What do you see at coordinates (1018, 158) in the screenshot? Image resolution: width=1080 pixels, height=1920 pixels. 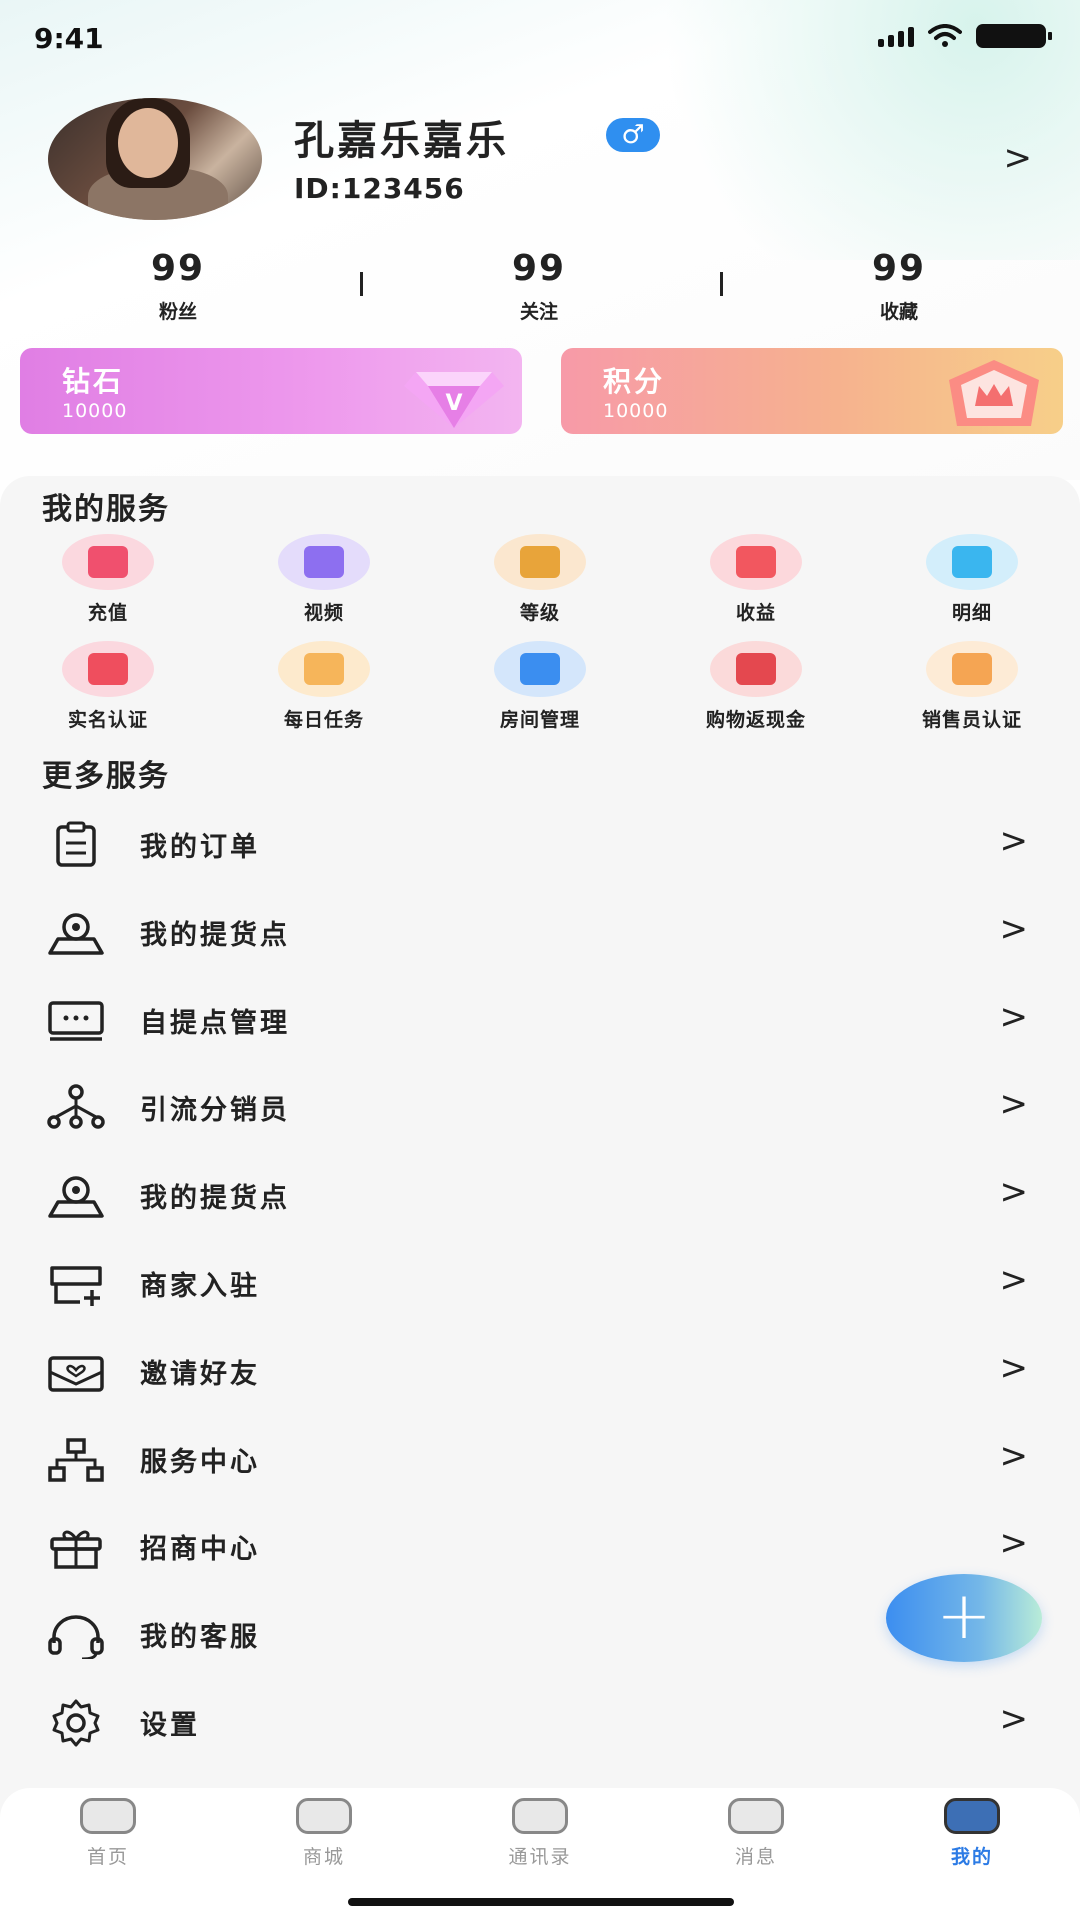 I see `profile-arrow-icon: >` at bounding box center [1018, 158].